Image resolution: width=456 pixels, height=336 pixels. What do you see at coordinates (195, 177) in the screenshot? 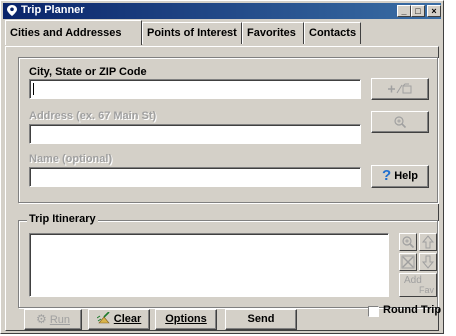
I see `name-input` at bounding box center [195, 177].